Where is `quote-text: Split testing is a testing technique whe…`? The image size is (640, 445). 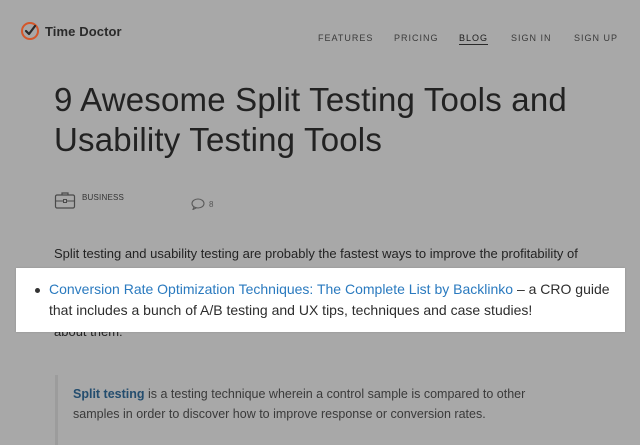 quote-text: Split testing is a testing technique whe… is located at coordinates (323, 404).